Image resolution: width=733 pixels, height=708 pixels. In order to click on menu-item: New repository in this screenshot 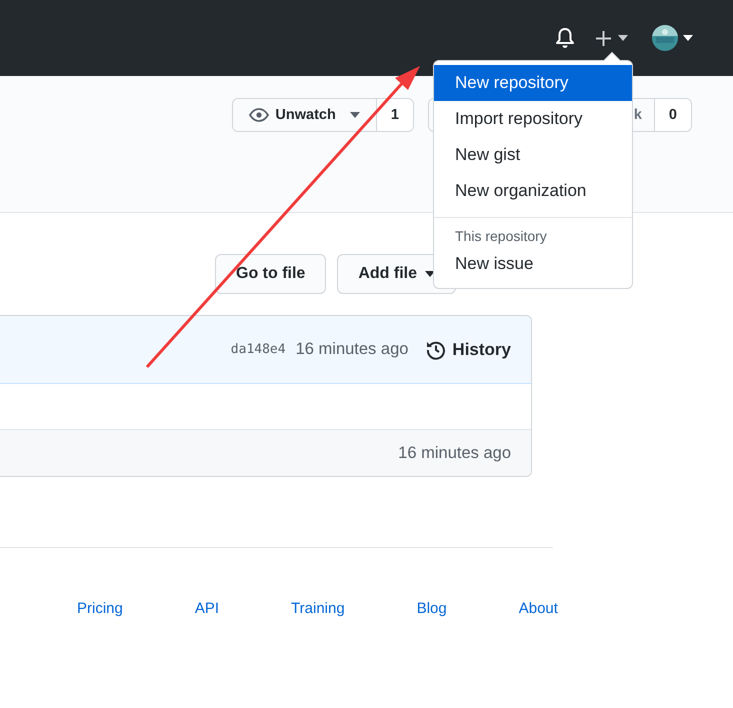, I will do `click(533, 83)`.